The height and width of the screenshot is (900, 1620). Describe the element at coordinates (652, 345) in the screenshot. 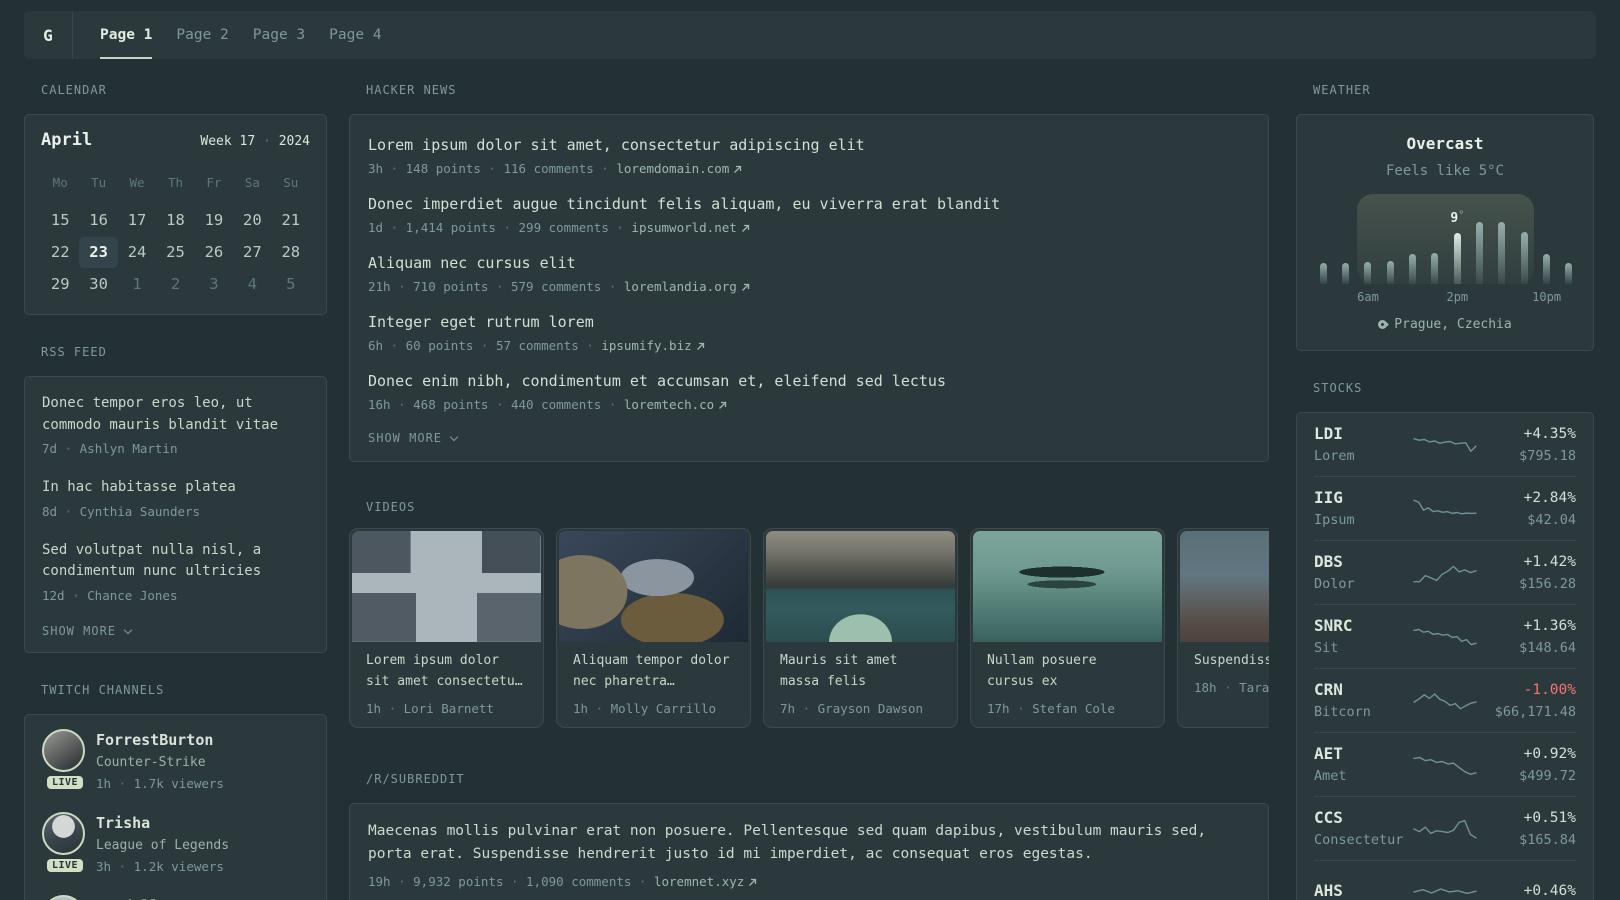

I see `hackernews-item-domain-link: ipsumify.biz` at that location.